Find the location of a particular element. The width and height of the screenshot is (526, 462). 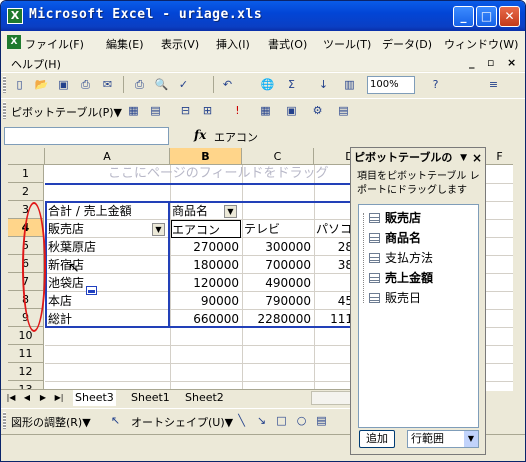

row-item: 池袋店 is located at coordinates (66, 283).